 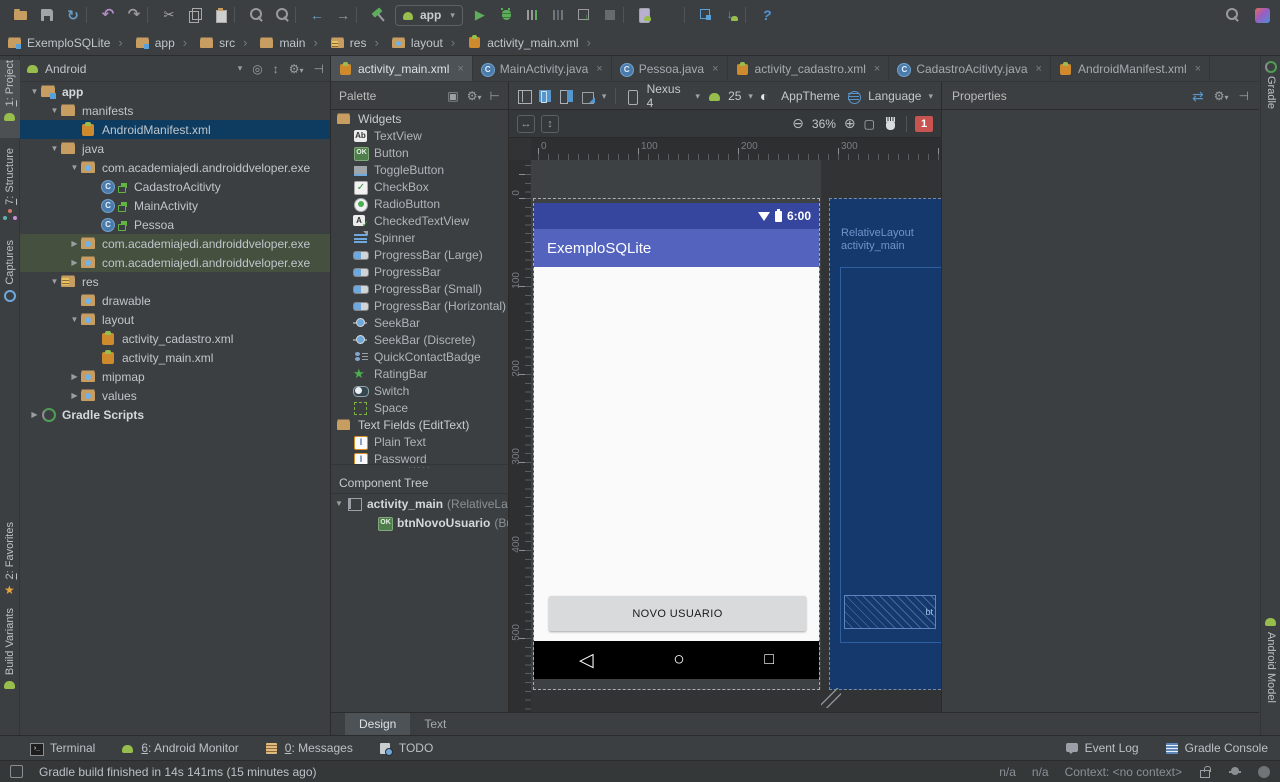 I want to click on tool-window-button: : Captures, so click(x=10, y=272).